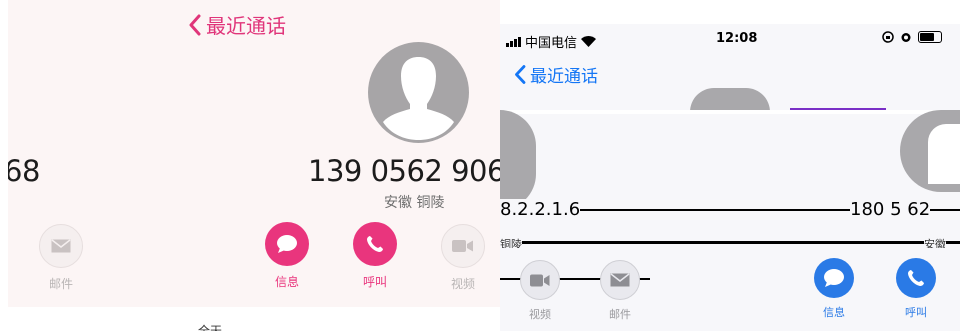 The height and width of the screenshot is (331, 960). I want to click on location-fragment-left: 铜陵, so click(511, 242).